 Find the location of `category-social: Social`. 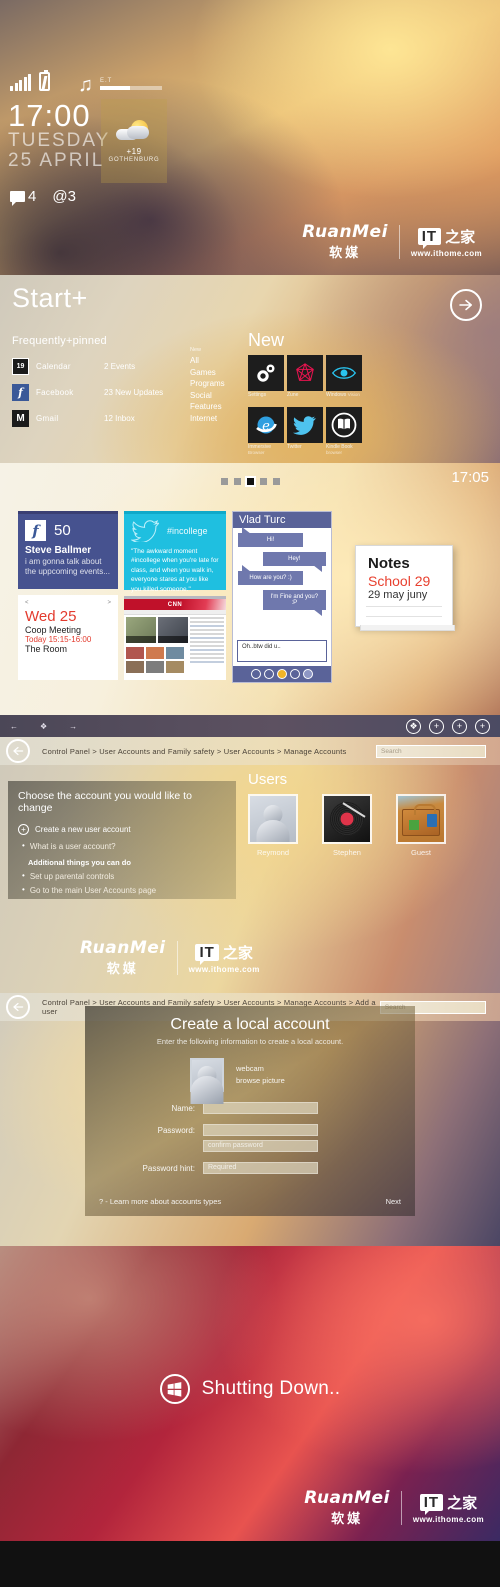

category-social: Social is located at coordinates (207, 396).